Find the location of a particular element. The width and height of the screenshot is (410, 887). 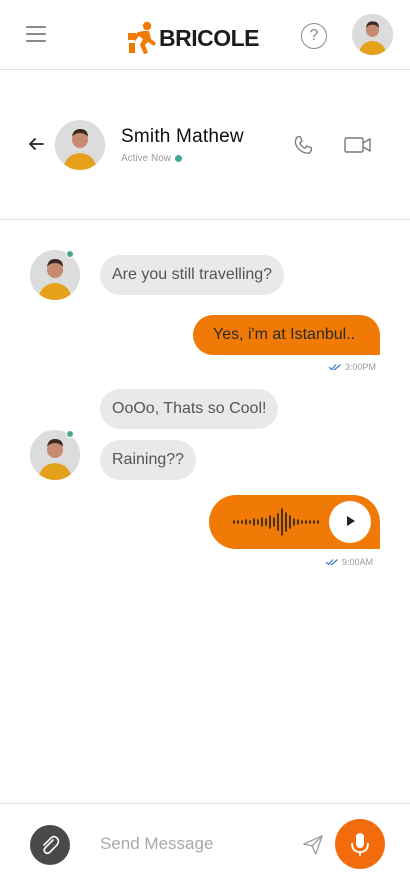

app-header: BRICOLE ? is located at coordinates (205, 35).